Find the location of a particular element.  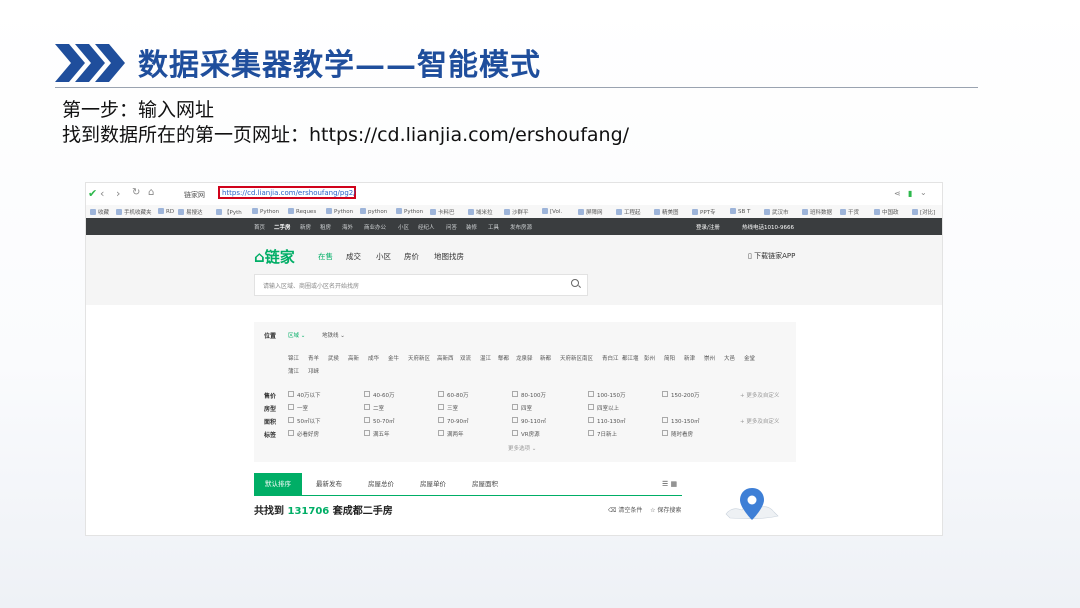

district-option: 天府新区南区 is located at coordinates (576, 358).